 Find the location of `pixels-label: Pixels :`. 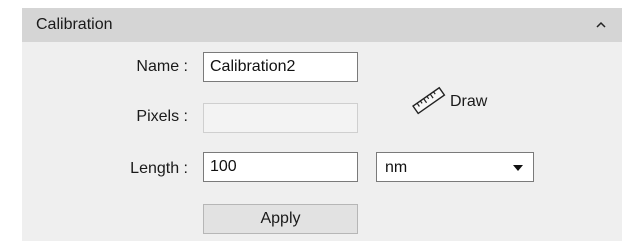

pixels-label: Pixels : is located at coordinates (162, 116).